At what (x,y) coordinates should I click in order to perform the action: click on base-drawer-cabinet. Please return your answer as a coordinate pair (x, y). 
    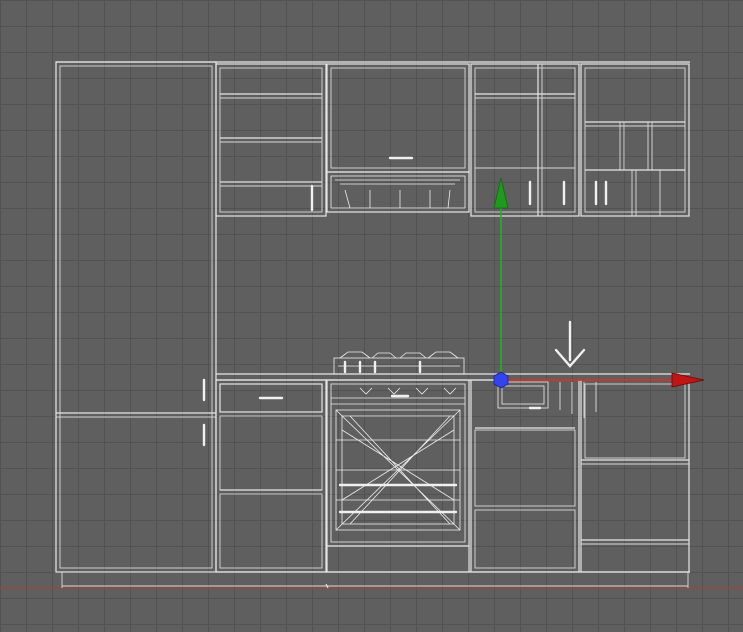
    Looking at the image, I should click on (271, 476).